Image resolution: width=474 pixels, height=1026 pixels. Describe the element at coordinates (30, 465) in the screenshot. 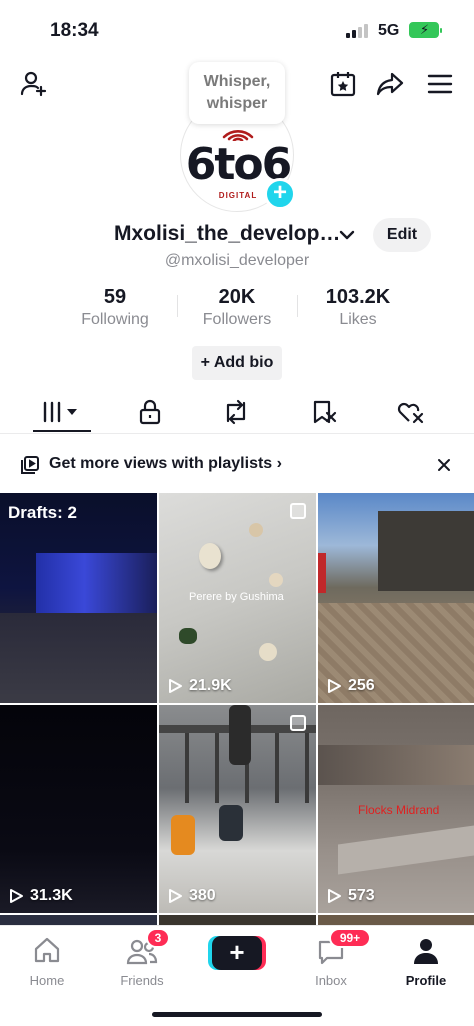

I see `playlist-icon` at that location.